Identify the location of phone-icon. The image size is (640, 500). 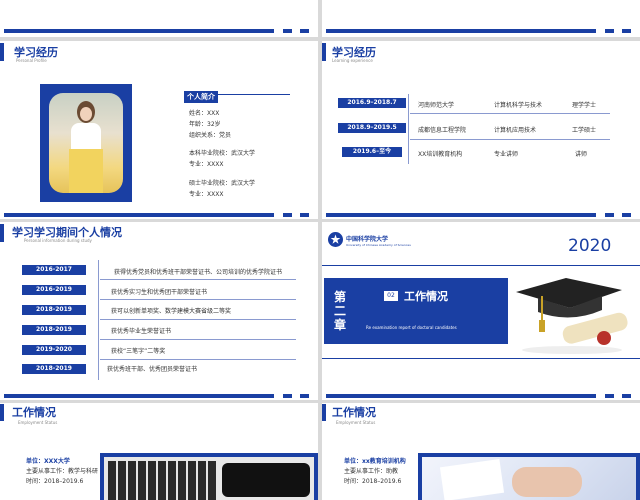
(266, 480).